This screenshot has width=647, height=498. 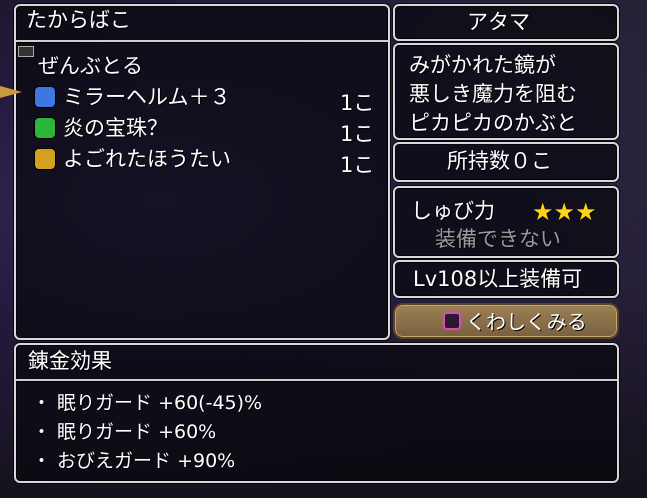 What do you see at coordinates (147, 159) in the screenshot?
I see `item-name: よごれたほうたい` at bounding box center [147, 159].